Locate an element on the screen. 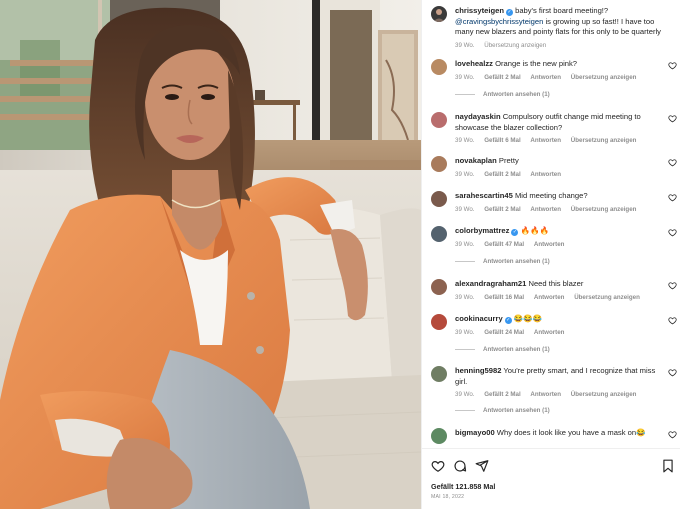  caption-text: baby's first board meeting!? is located at coordinates (562, 10).